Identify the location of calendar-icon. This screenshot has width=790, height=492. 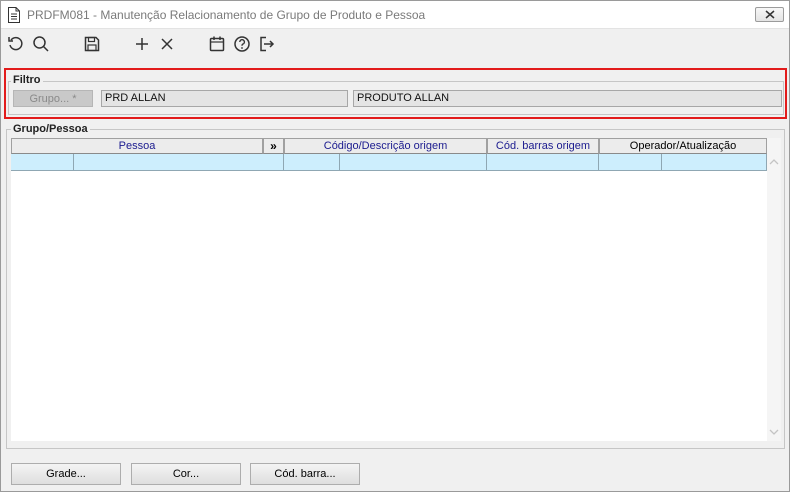
(217, 44).